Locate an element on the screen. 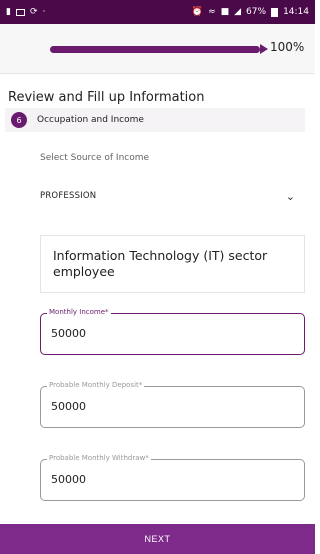 The width and height of the screenshot is (320, 554). battery-icon is located at coordinates (275, 12).